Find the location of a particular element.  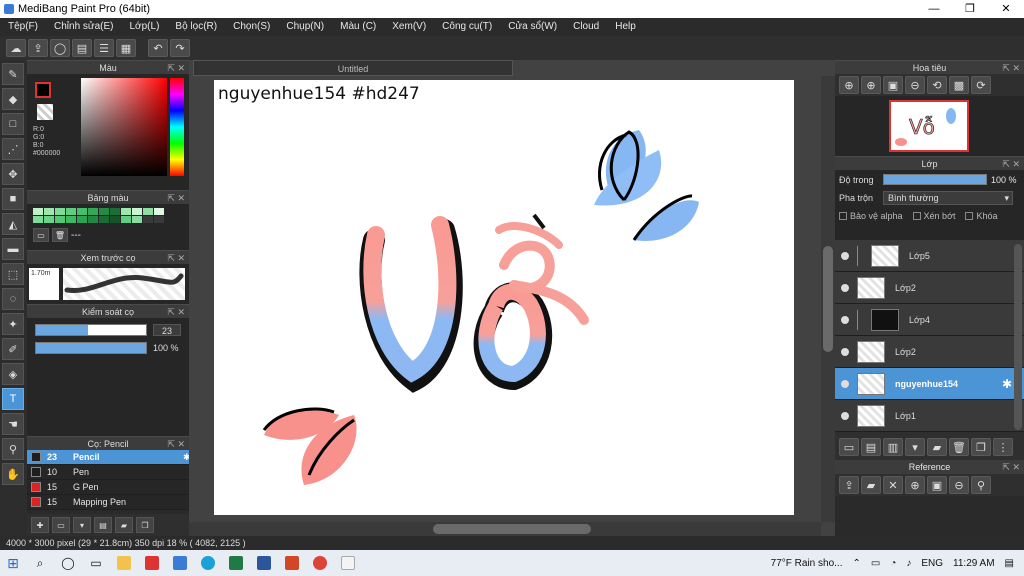

layer-row: Lớp1 is located at coordinates (929, 416).